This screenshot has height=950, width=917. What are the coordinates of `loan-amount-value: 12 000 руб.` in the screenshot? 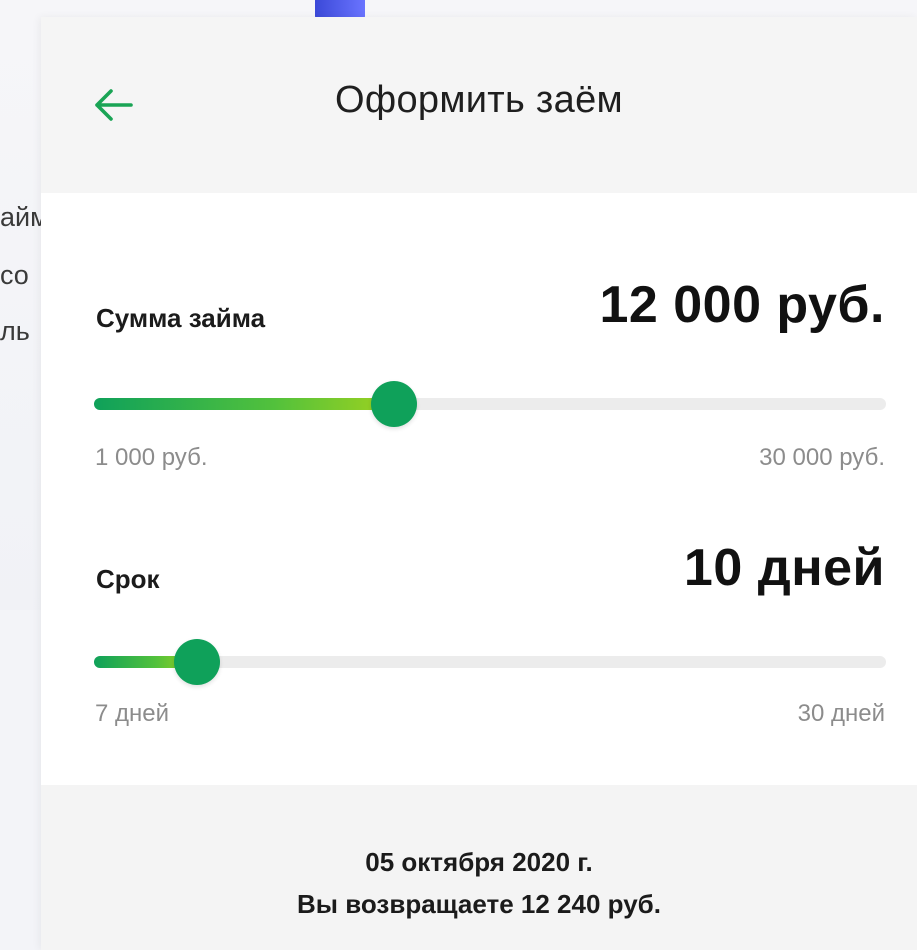 It's located at (742, 305).